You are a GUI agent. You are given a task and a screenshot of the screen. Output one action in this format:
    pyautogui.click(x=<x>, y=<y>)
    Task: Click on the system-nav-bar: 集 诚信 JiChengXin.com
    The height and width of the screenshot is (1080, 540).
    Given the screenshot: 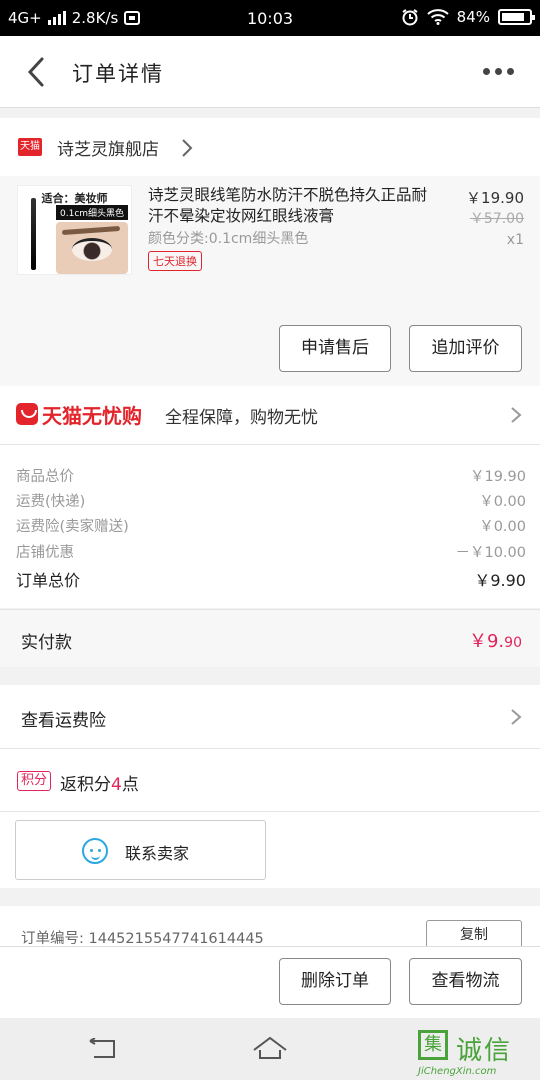 What is the action you would take?
    pyautogui.click(x=270, y=1049)
    